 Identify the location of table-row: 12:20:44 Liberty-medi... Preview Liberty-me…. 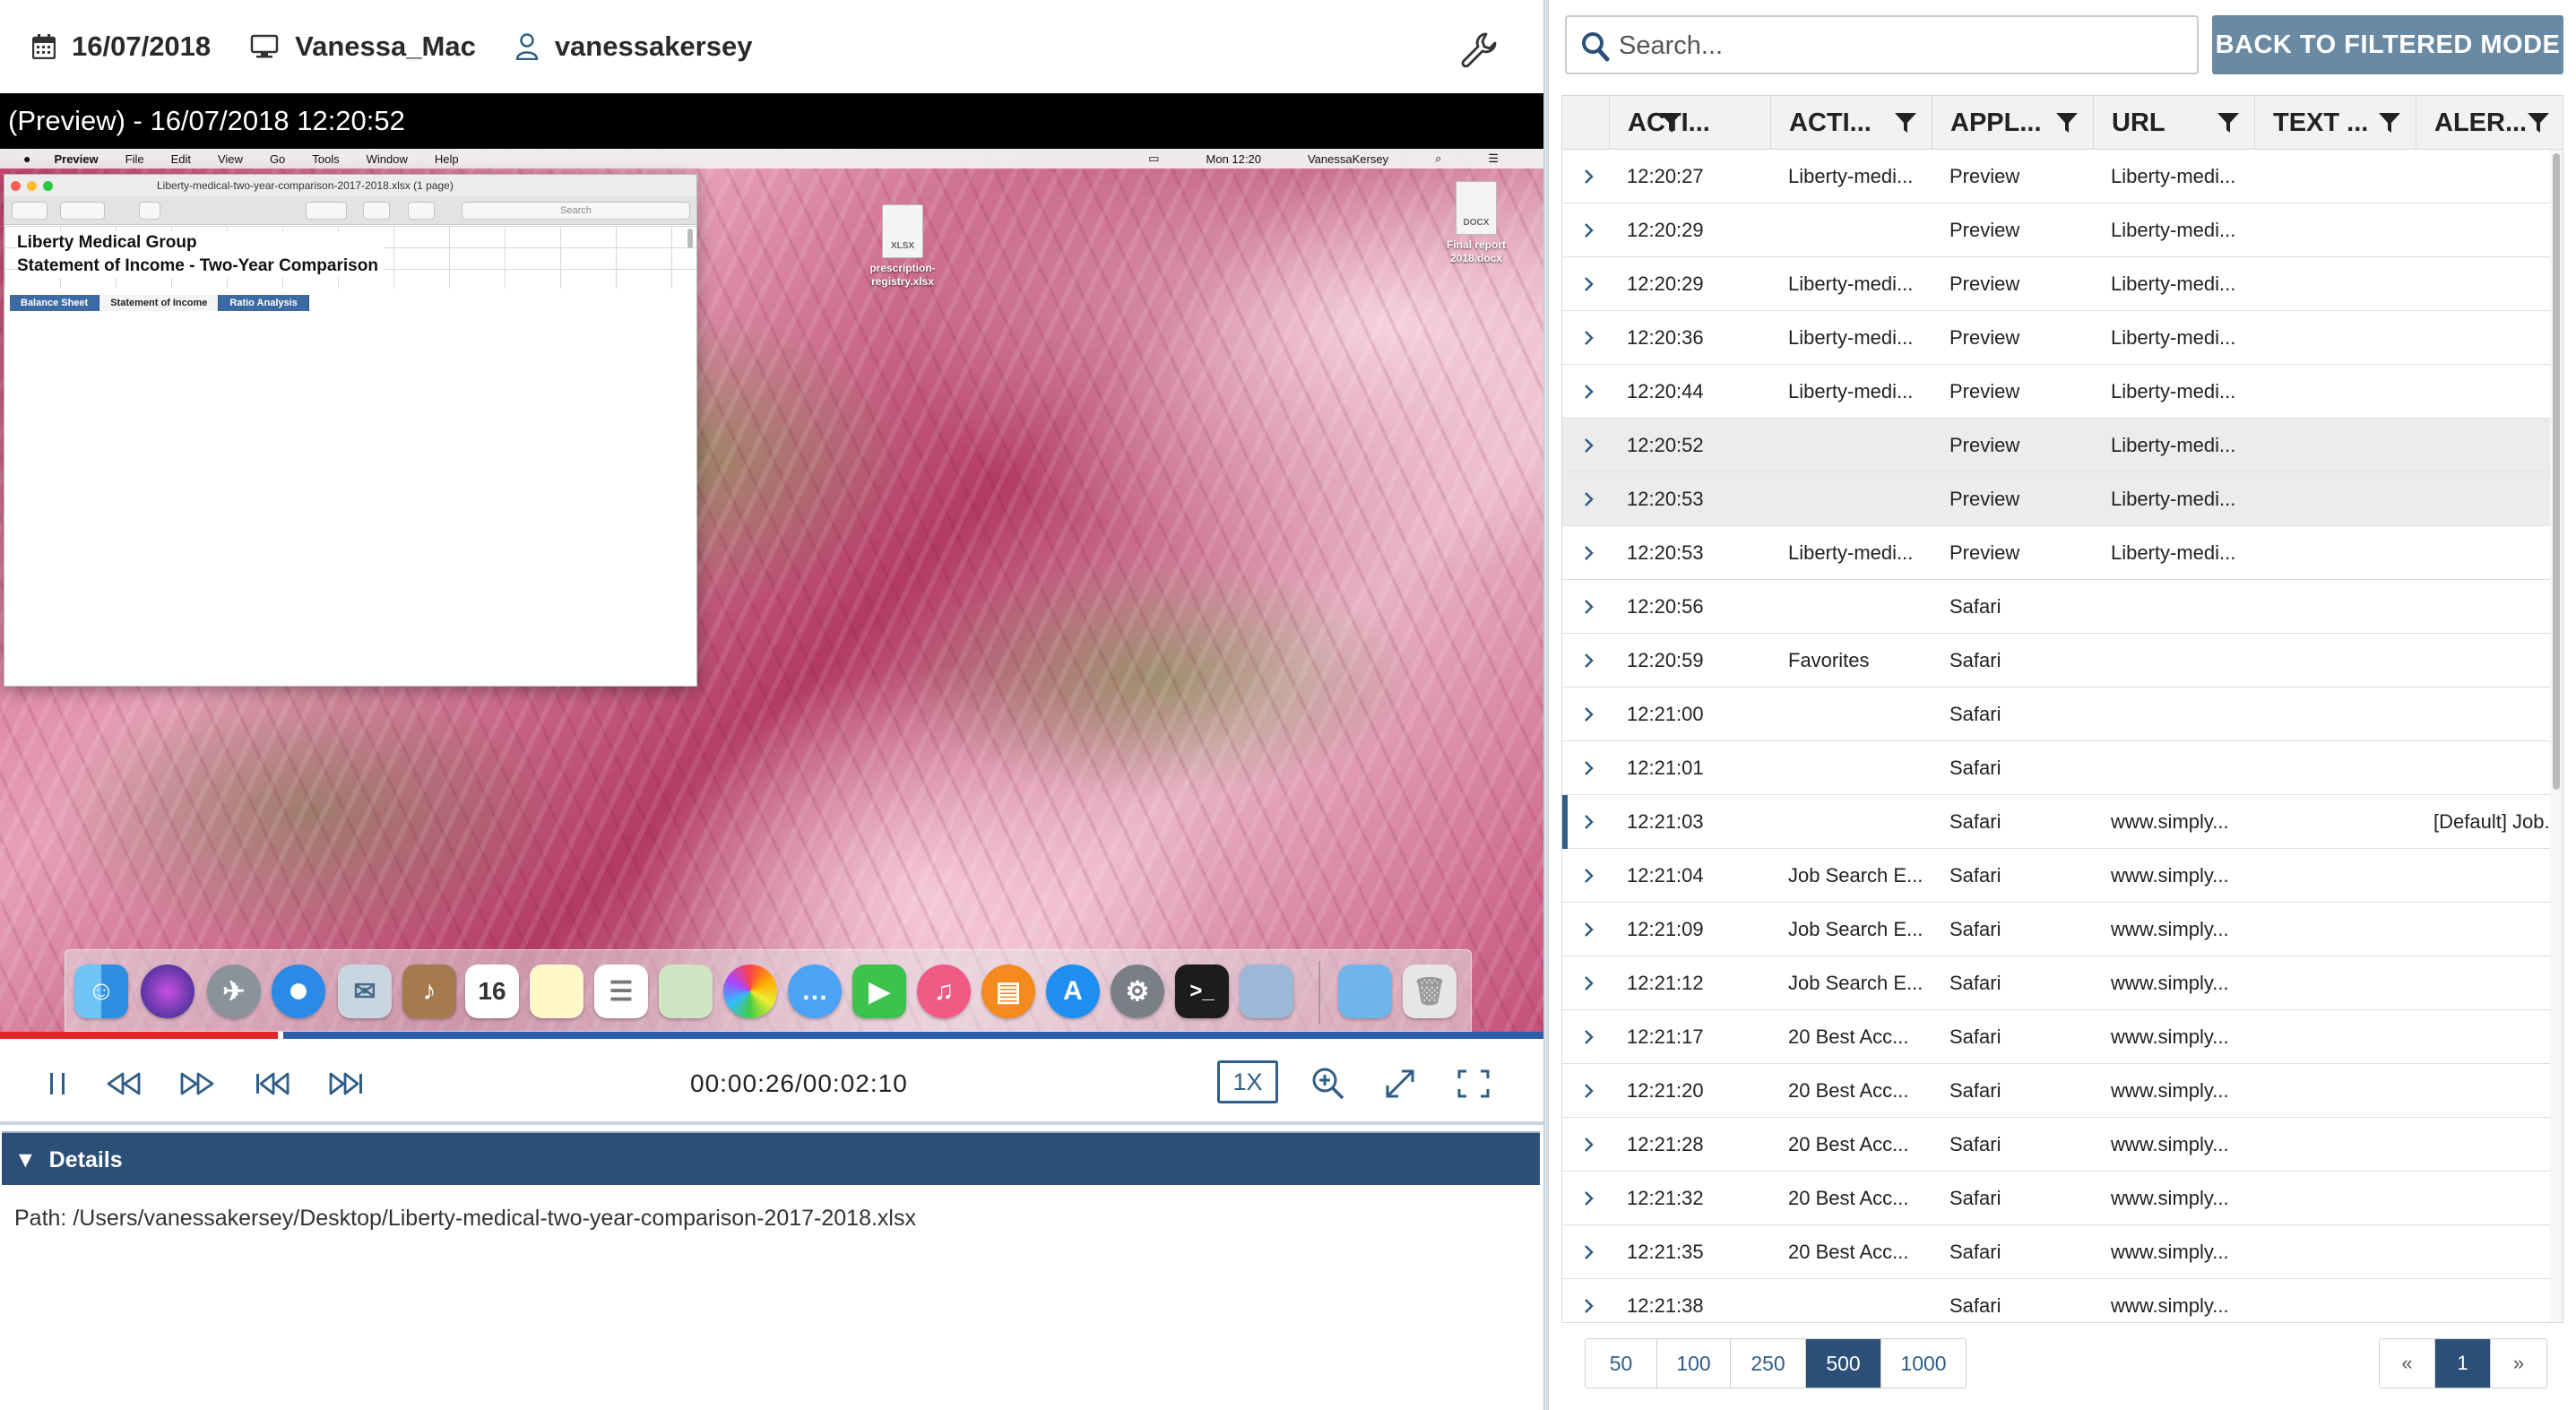
(2057, 392).